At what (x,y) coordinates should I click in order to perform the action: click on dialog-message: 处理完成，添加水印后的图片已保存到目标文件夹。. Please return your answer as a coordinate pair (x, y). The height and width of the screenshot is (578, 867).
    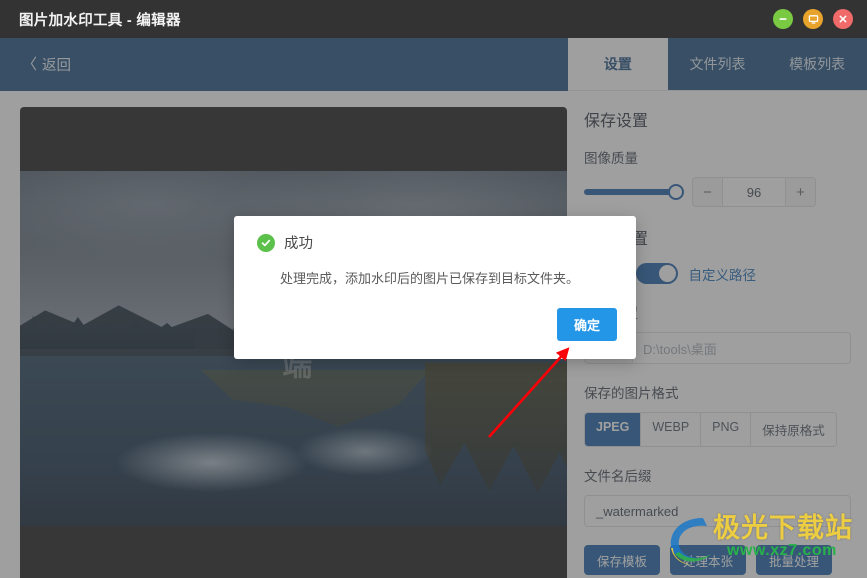
    Looking at the image, I should click on (430, 278).